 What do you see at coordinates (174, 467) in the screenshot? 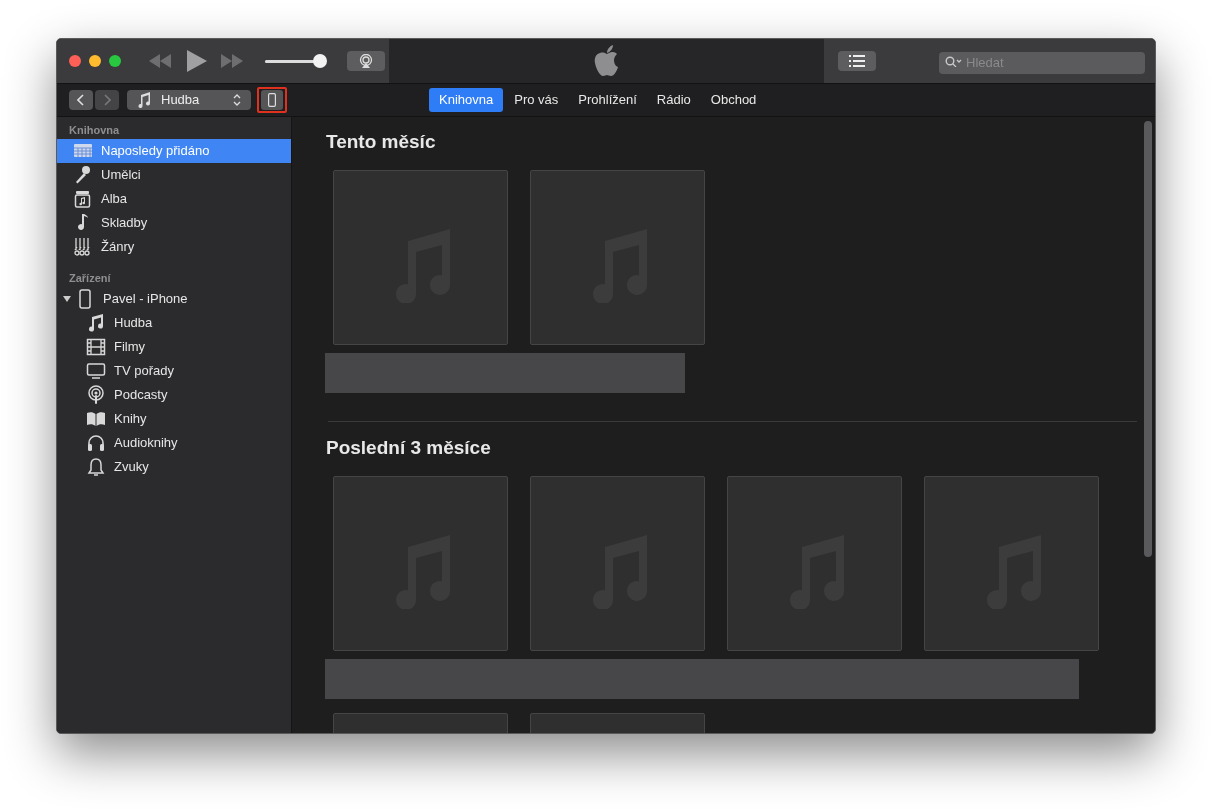
I see `sidebar-item: Zvuky` at bounding box center [174, 467].